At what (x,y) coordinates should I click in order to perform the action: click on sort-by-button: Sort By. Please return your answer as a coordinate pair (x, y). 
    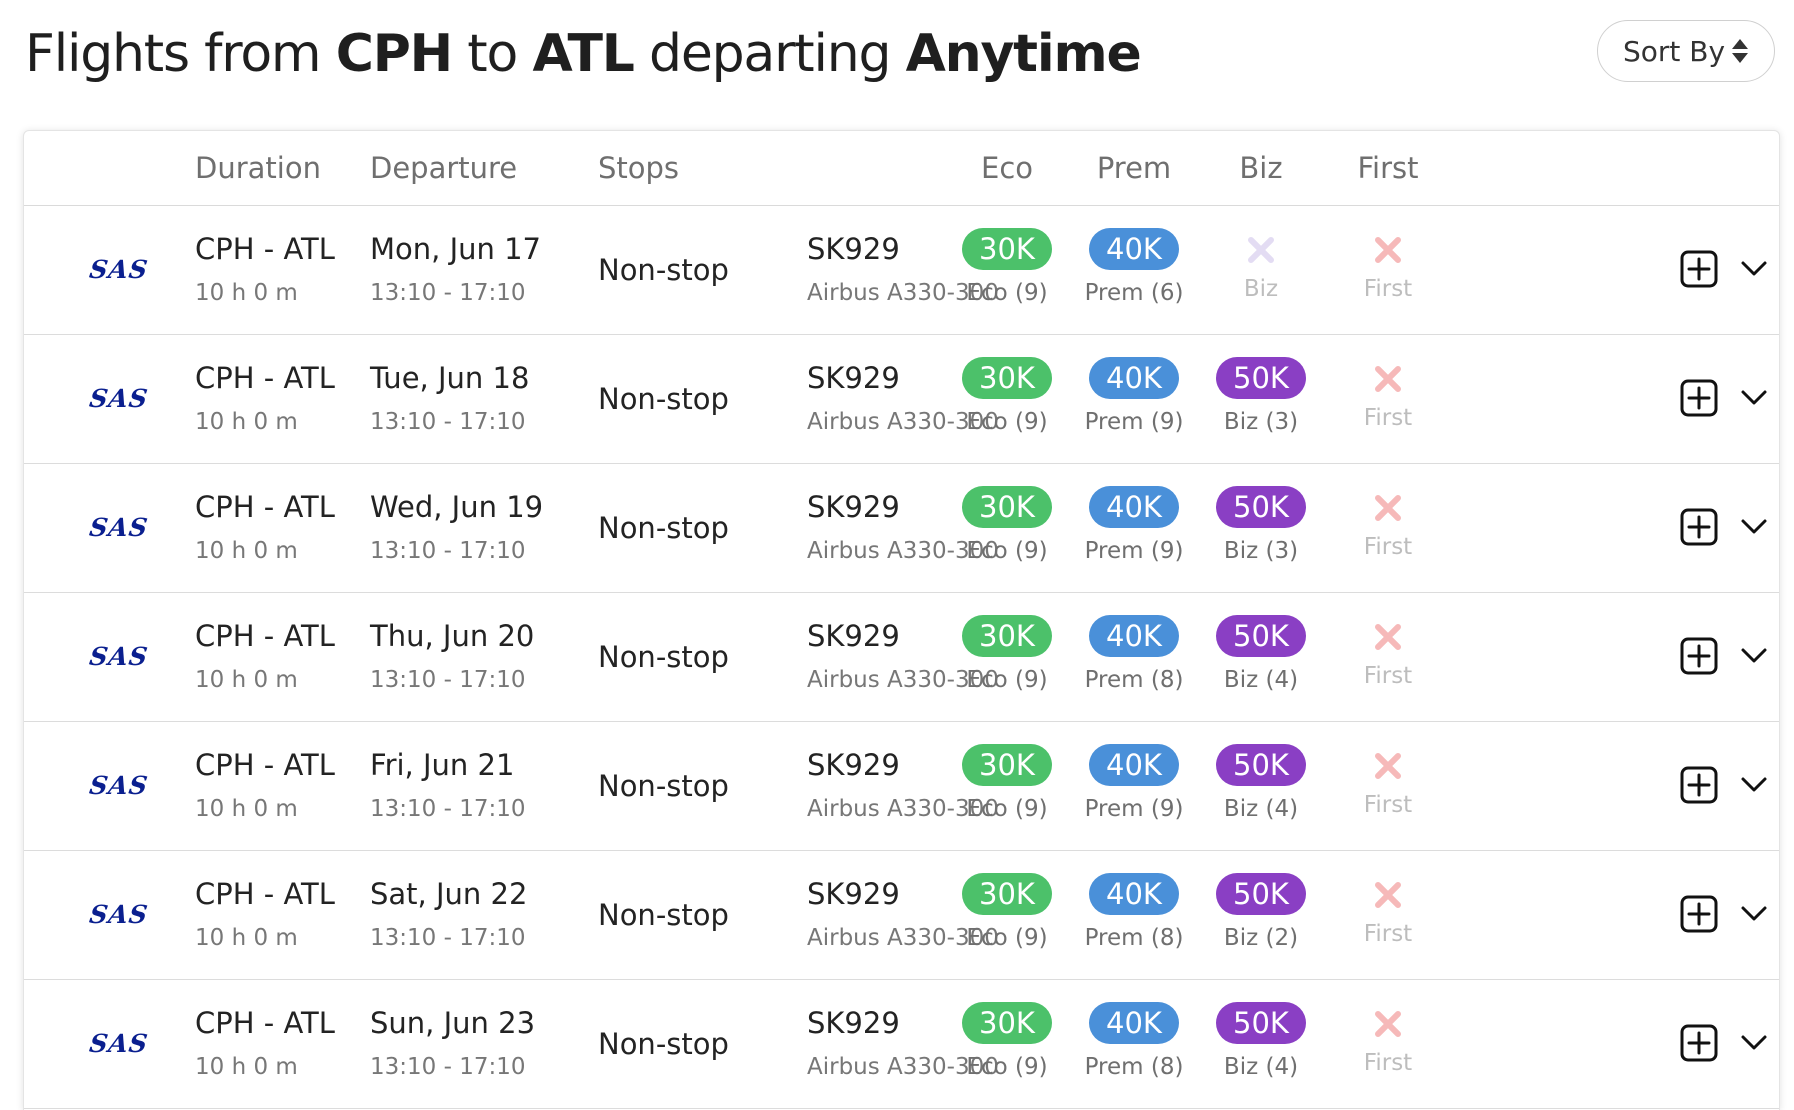
    Looking at the image, I should click on (1686, 51).